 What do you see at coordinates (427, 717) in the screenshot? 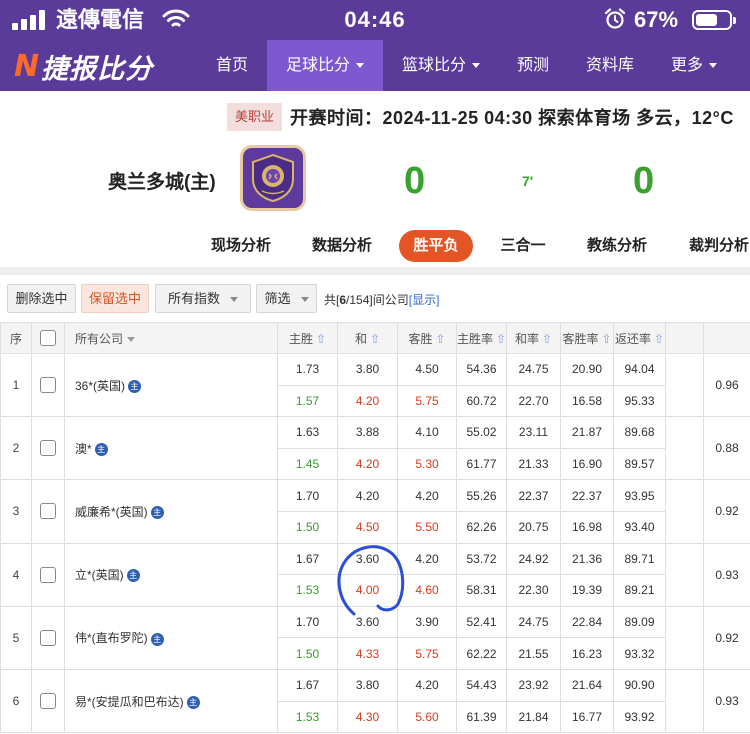
I see `live-away-odds: 5.60` at bounding box center [427, 717].